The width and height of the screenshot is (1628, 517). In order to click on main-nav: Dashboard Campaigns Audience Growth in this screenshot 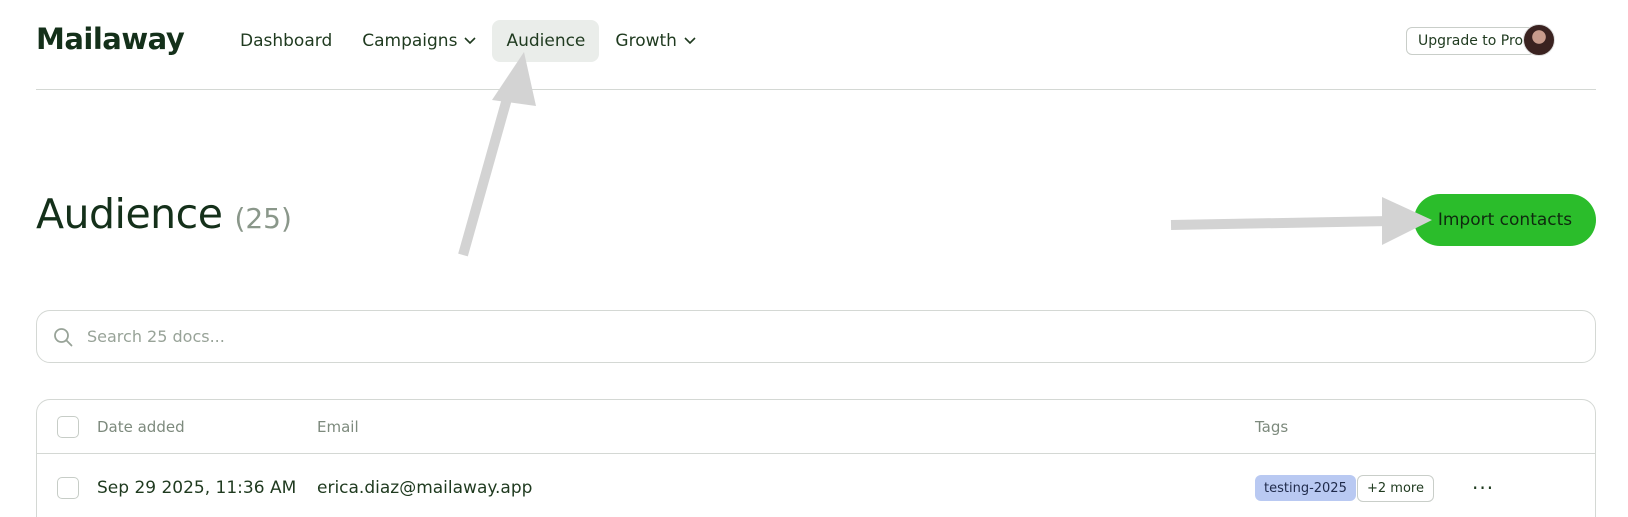, I will do `click(469, 41)`.